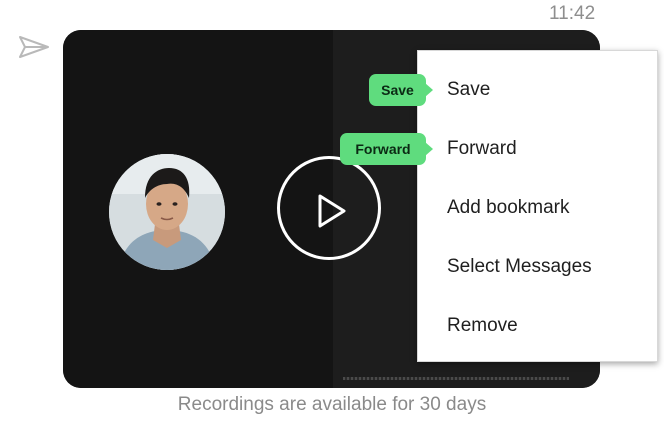  I want to click on menu-item-select-messages: Select Messages, so click(537, 267).